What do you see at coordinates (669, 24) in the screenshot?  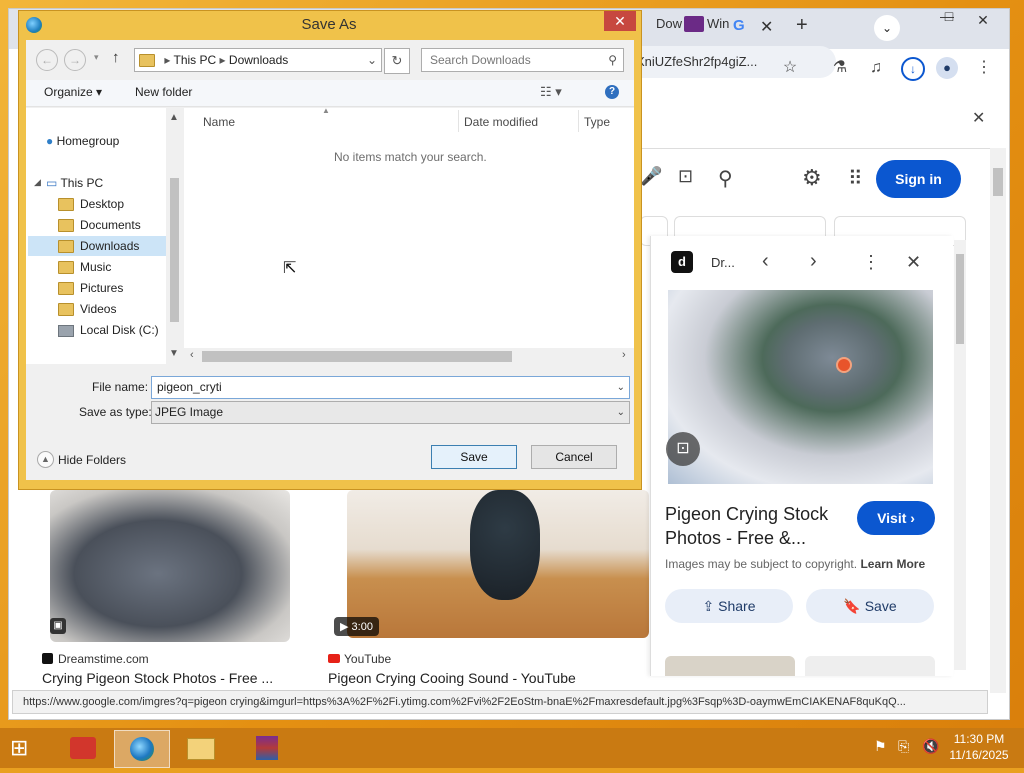 I see `tab-dow: Dow` at bounding box center [669, 24].